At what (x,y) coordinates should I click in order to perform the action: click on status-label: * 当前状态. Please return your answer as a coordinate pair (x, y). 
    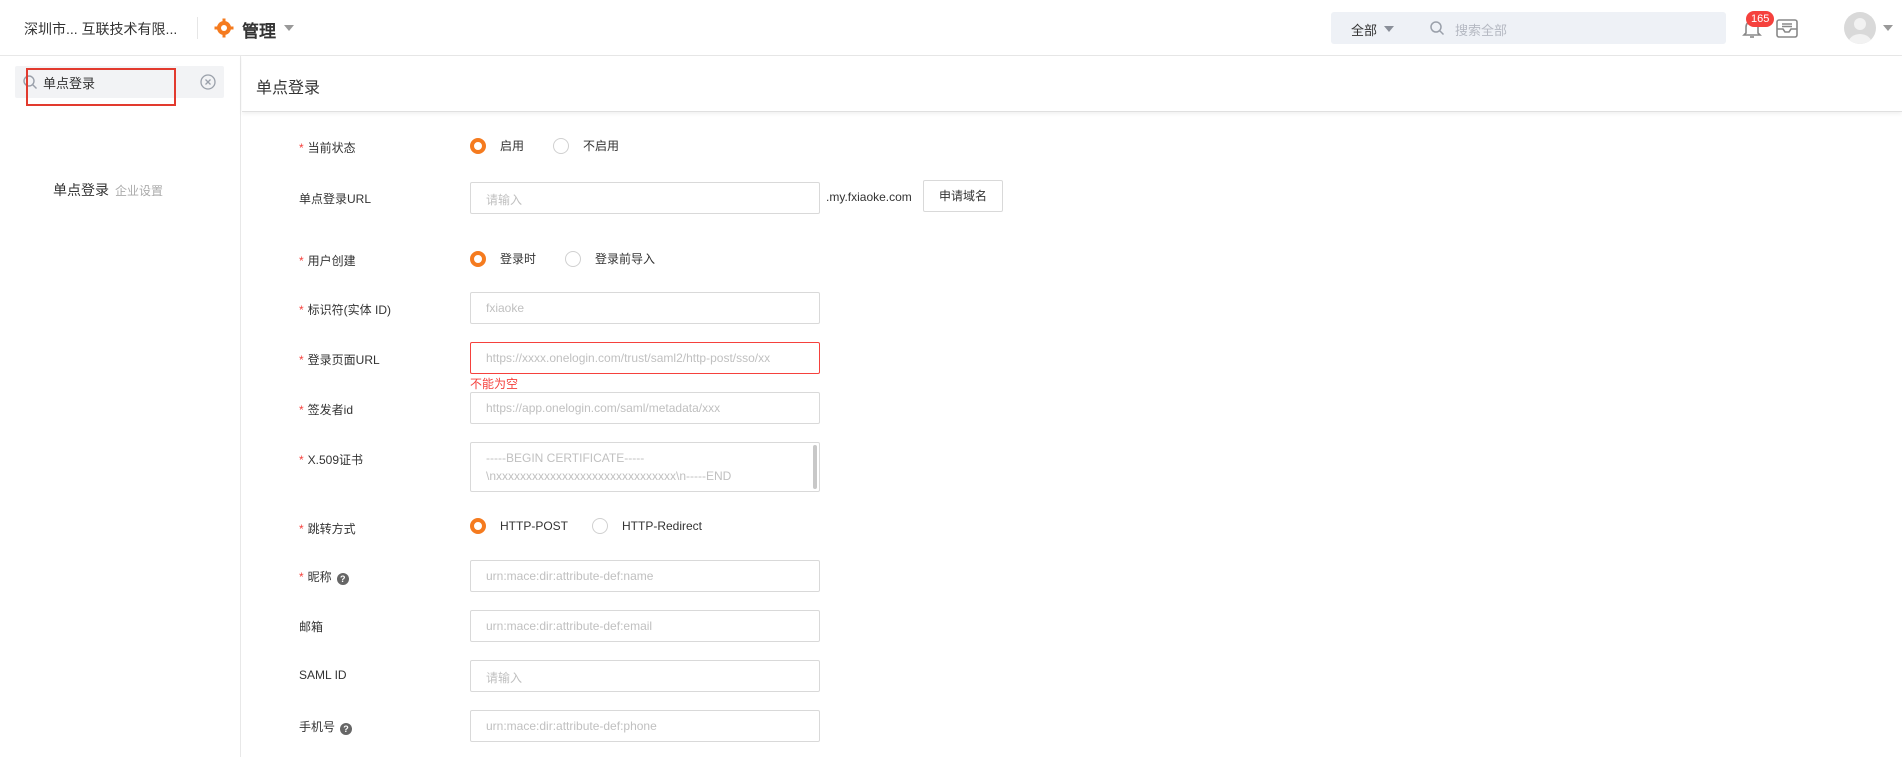
    Looking at the image, I should click on (327, 148).